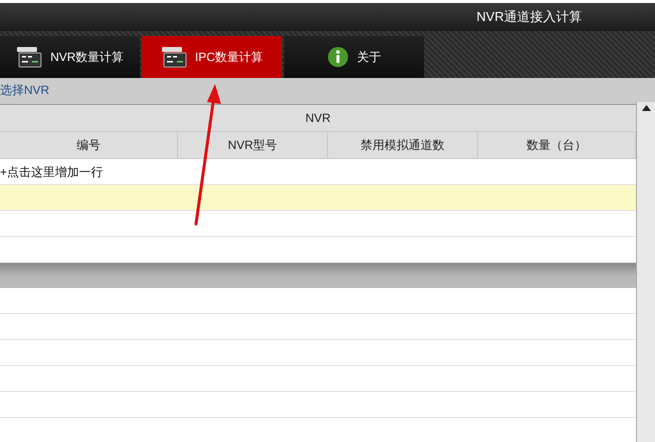 This screenshot has height=442, width=655. Describe the element at coordinates (354, 57) in the screenshot. I see `tab: 关于` at that location.